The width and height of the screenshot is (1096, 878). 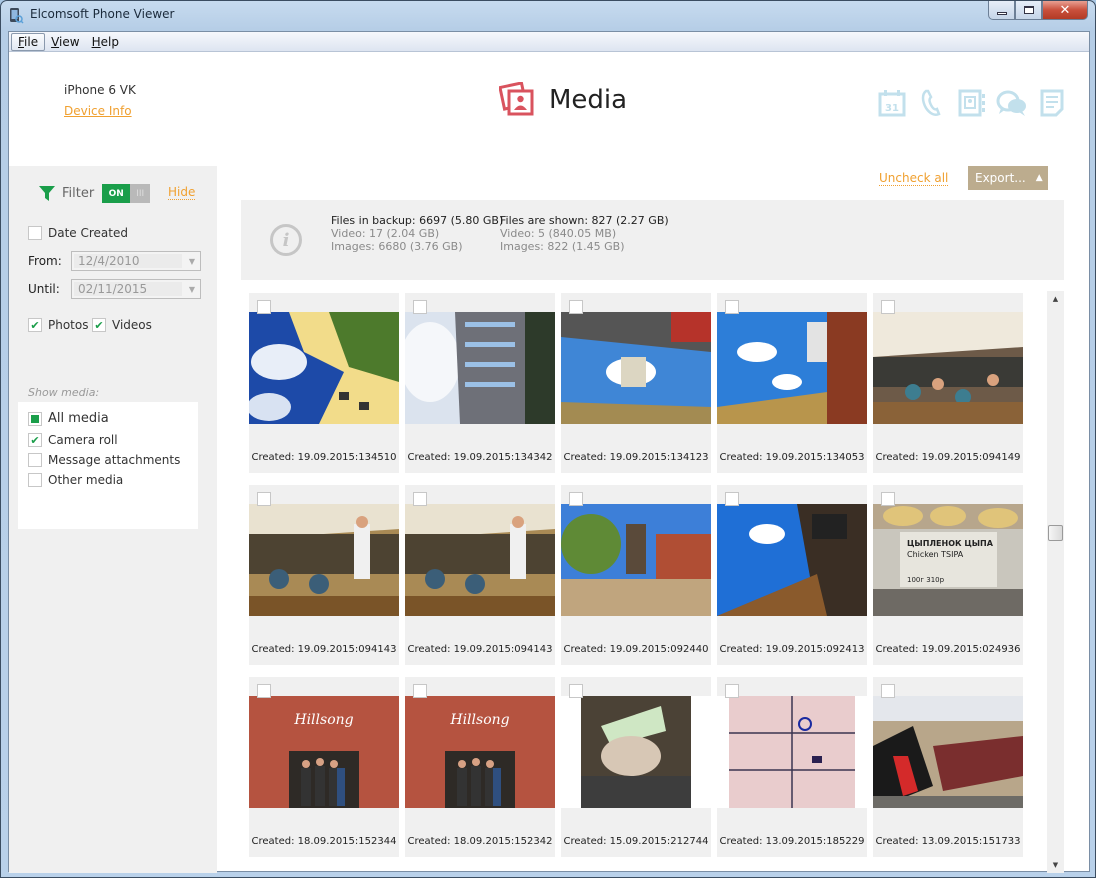 What do you see at coordinates (1055, 582) in the screenshot?
I see `vertical-scrollbar: ▲ ▼` at bounding box center [1055, 582].